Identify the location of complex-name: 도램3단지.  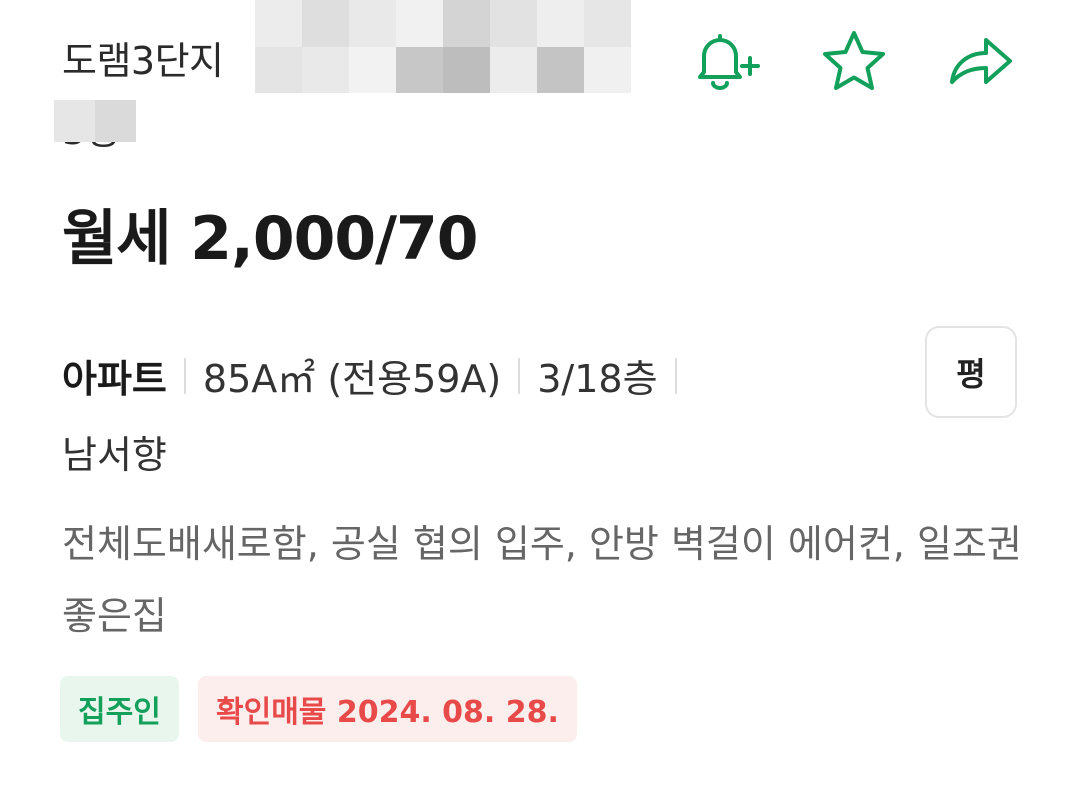
(143, 61).